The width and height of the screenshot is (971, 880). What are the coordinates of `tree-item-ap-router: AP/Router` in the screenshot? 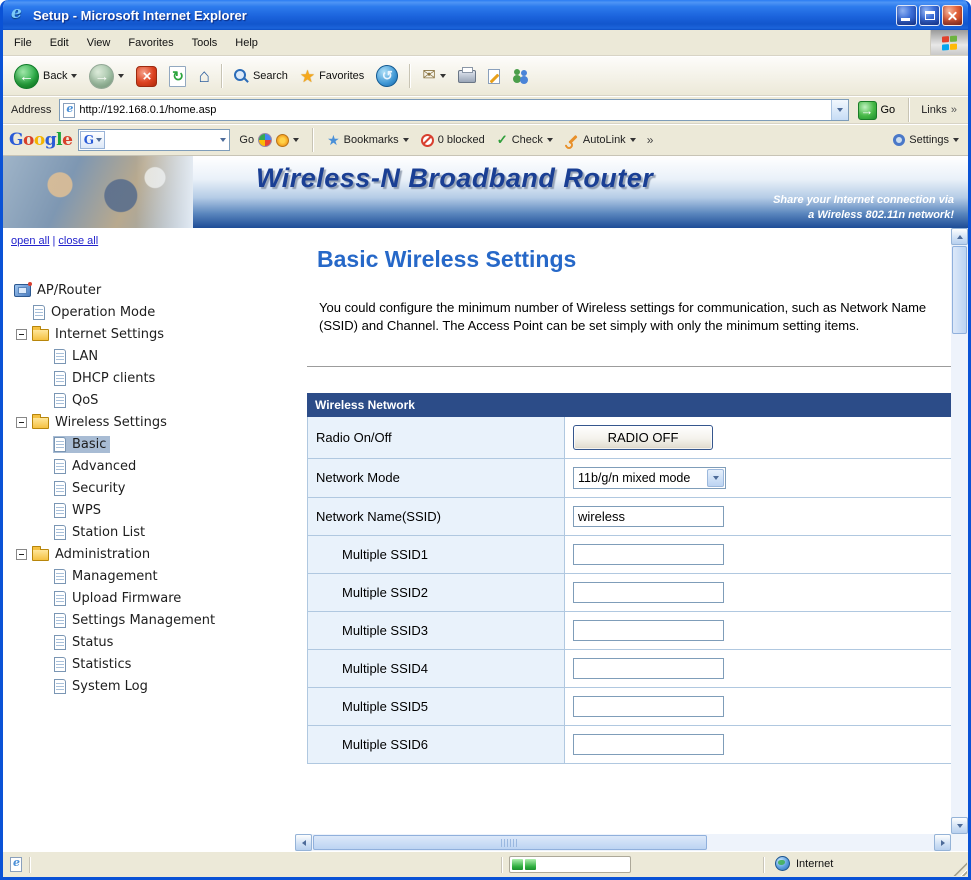 It's located at (153, 290).